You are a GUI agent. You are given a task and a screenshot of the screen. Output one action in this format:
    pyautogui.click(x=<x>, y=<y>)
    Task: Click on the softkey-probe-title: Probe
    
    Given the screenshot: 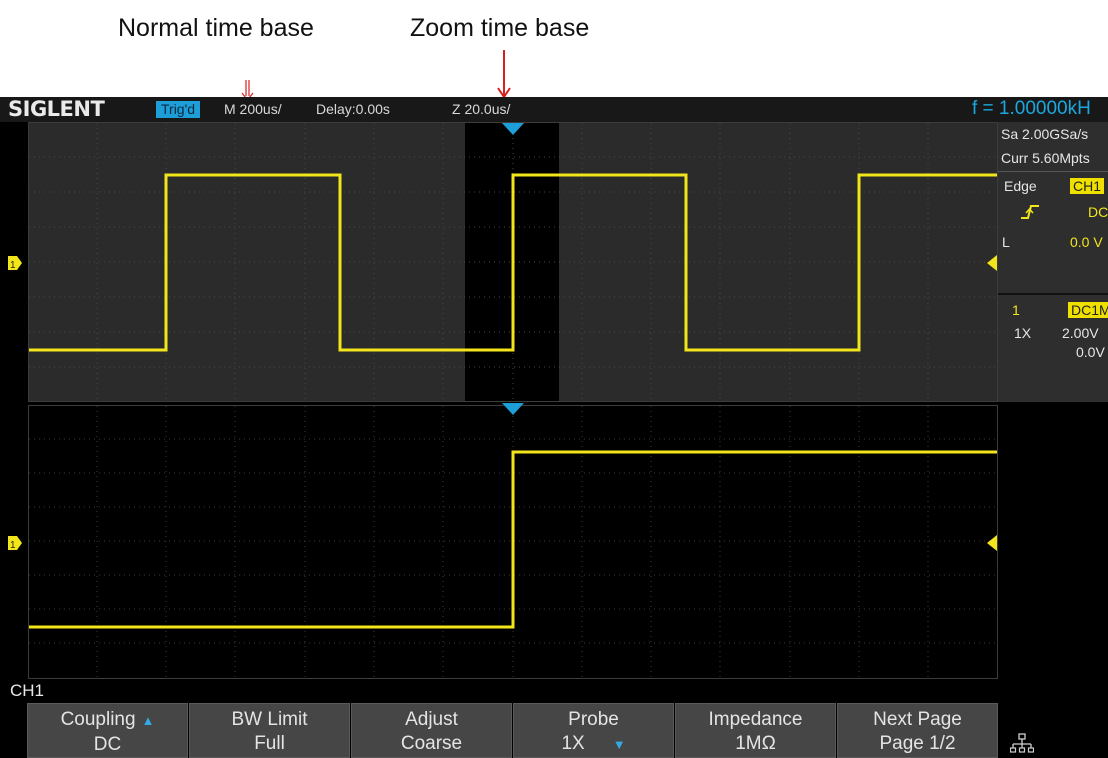 What is the action you would take?
    pyautogui.click(x=593, y=719)
    